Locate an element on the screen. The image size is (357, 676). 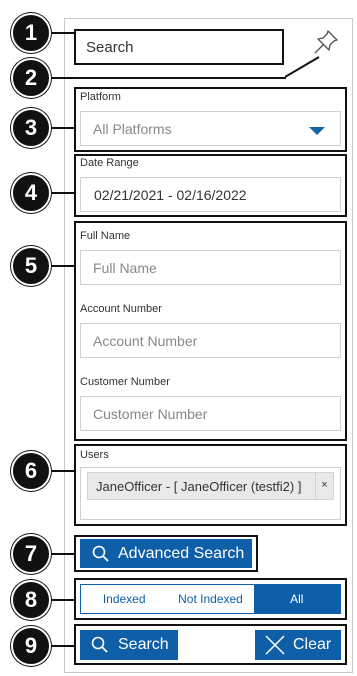
customer-number-input: Customer Number is located at coordinates (210, 413).